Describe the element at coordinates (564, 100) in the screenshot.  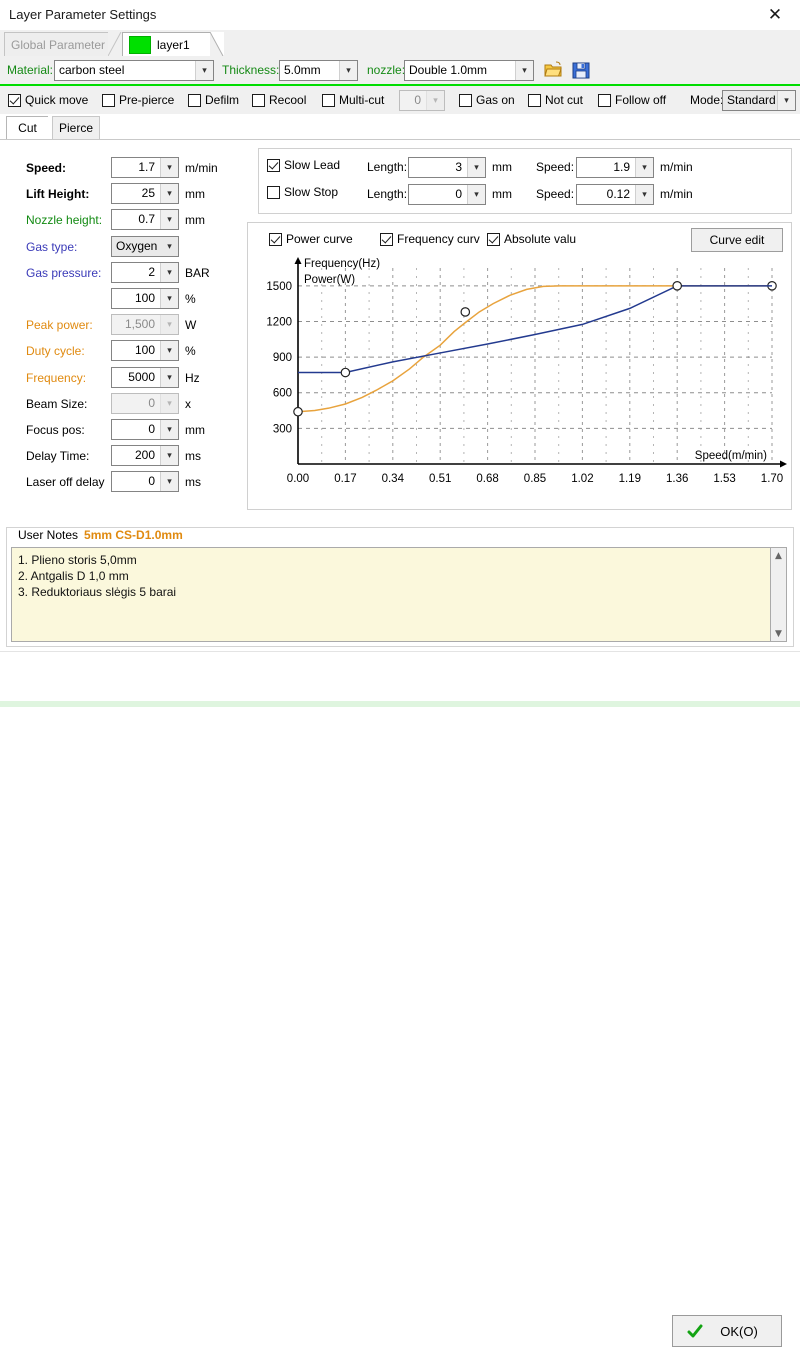
I see `checkbox-not-cut-label: Not cut` at that location.